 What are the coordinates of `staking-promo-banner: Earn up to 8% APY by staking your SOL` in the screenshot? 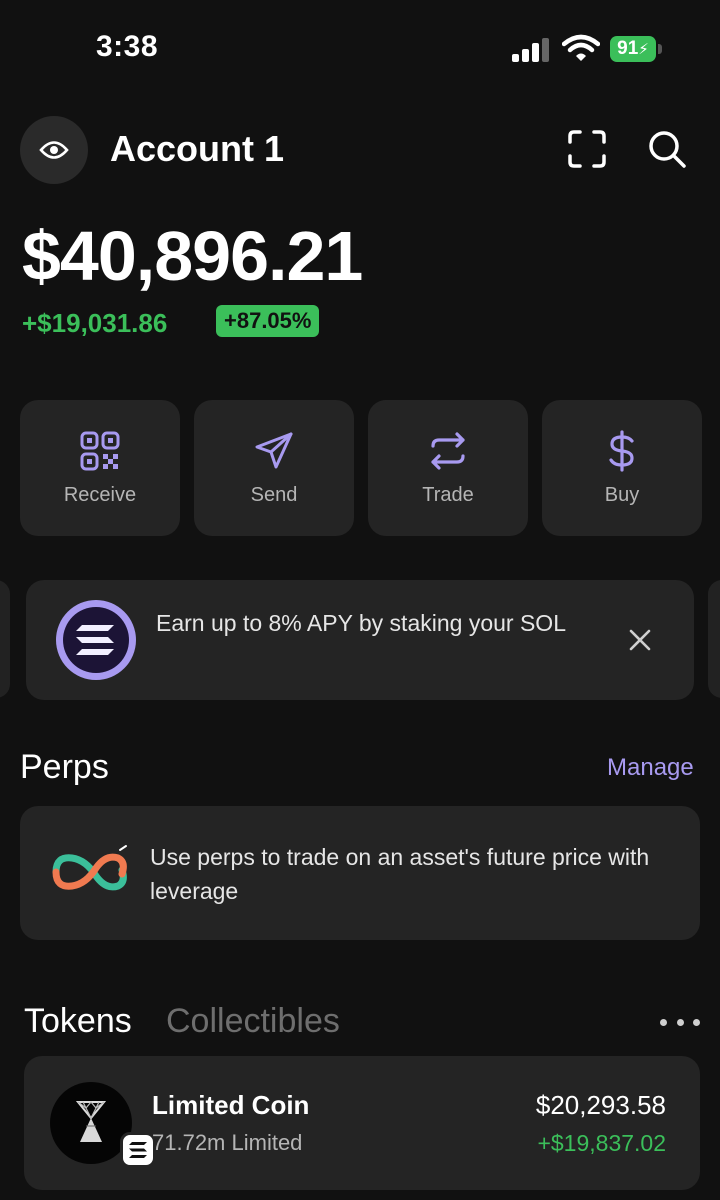 It's located at (360, 640).